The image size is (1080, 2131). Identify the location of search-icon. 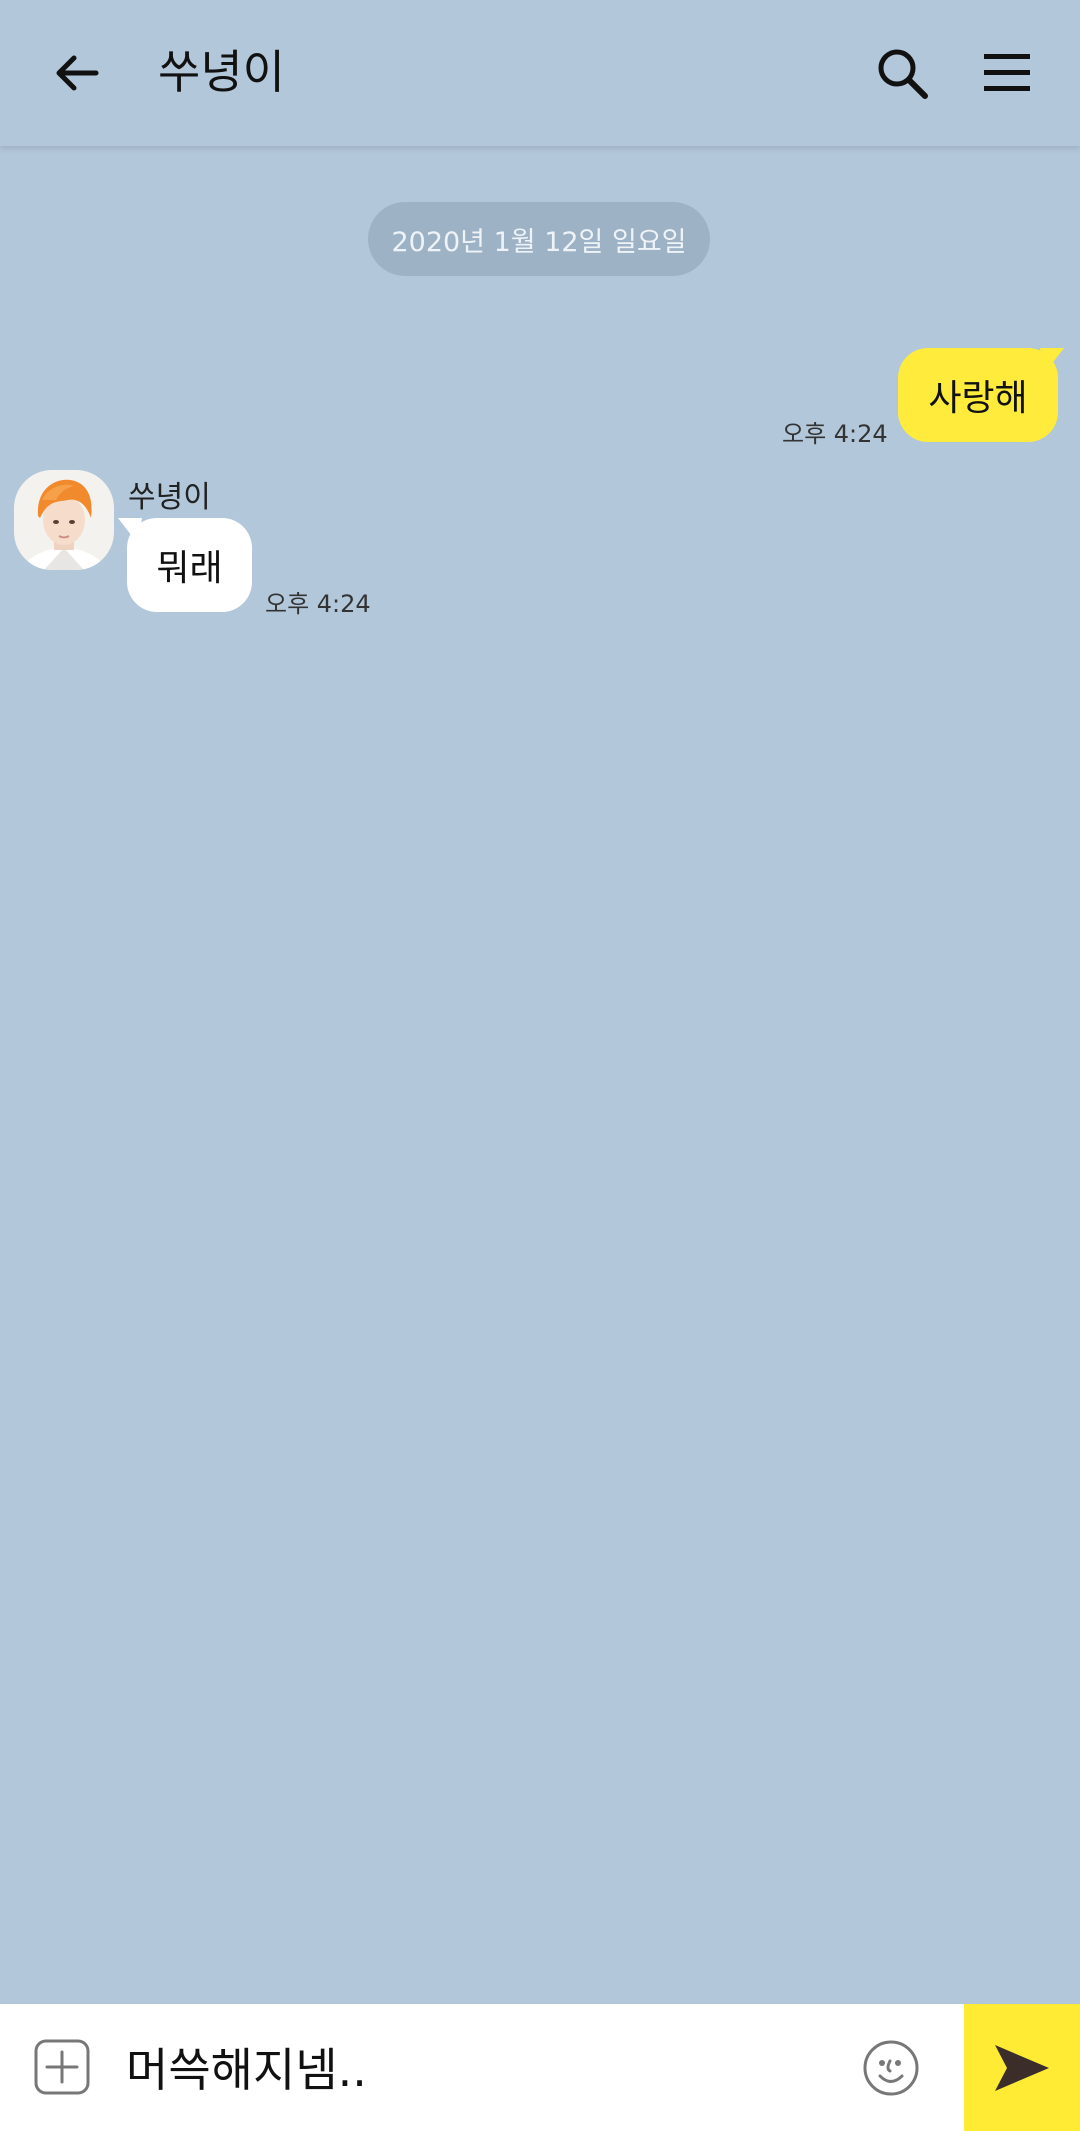
(903, 74).